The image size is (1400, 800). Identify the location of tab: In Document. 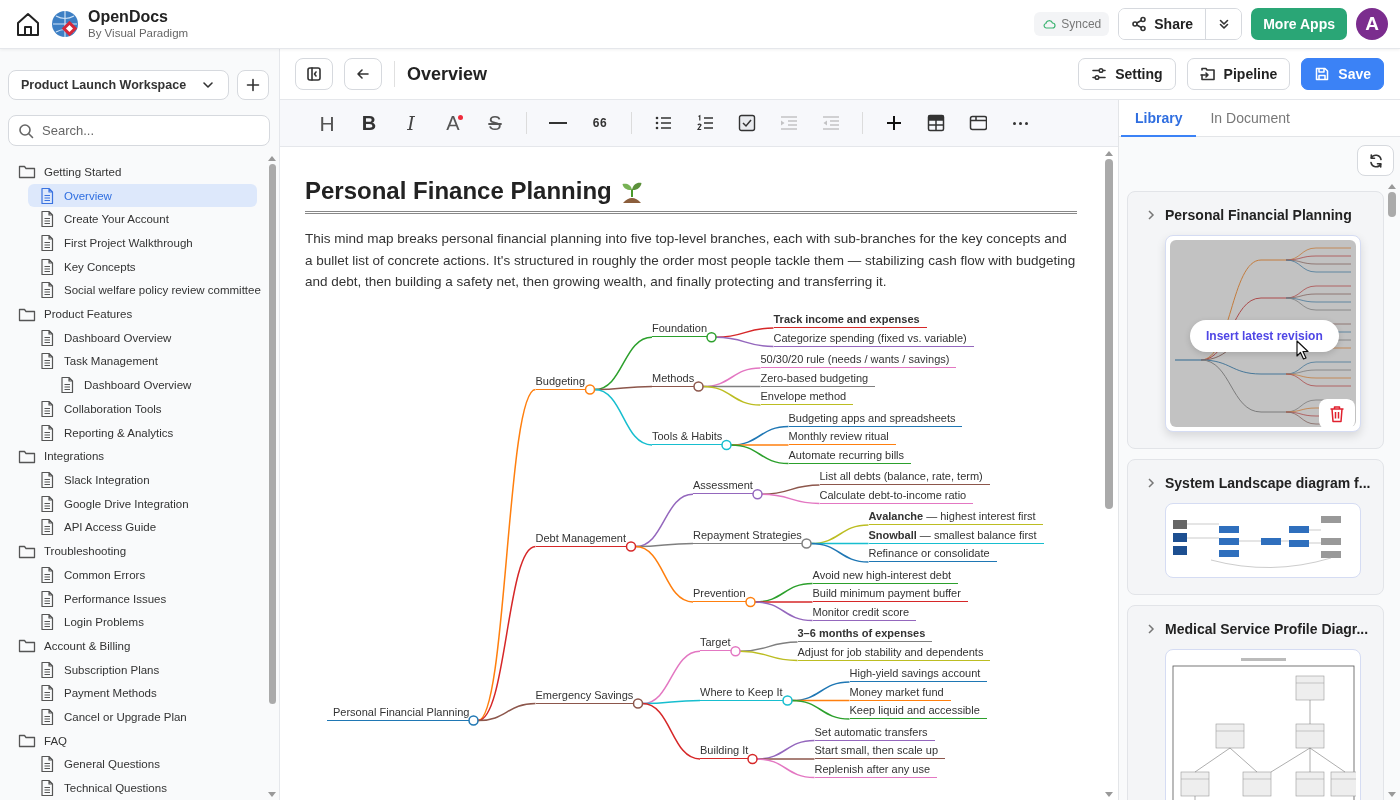
(1250, 118).